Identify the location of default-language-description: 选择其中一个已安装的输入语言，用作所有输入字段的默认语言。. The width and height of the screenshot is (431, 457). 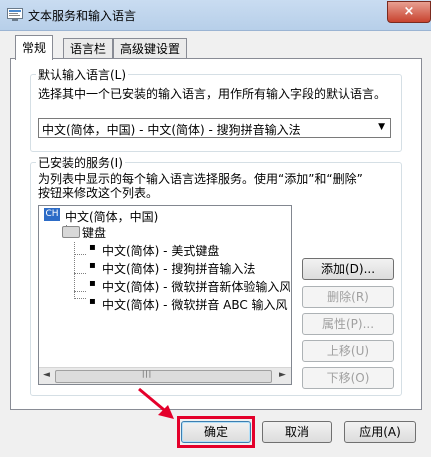
(212, 94).